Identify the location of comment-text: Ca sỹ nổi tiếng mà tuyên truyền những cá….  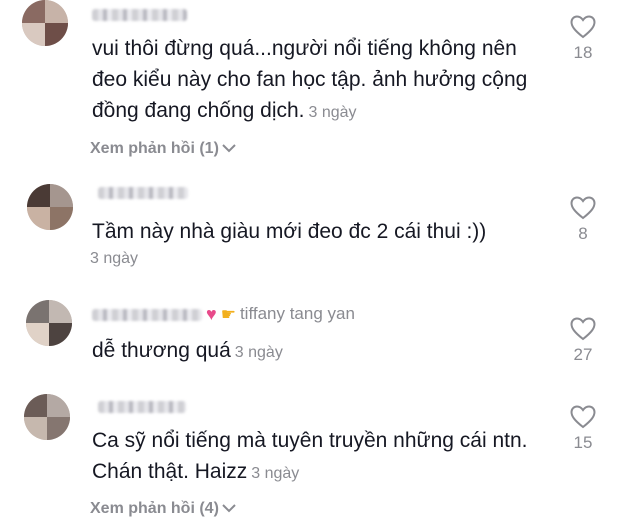
(310, 456).